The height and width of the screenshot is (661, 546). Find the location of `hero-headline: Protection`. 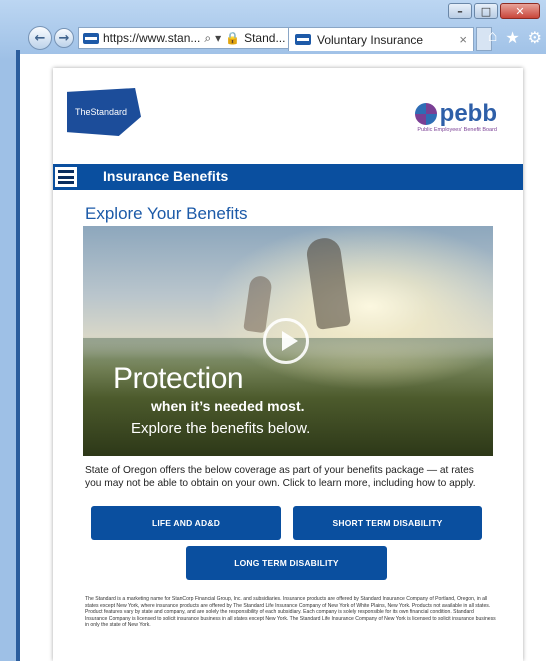

hero-headline: Protection is located at coordinates (178, 378).